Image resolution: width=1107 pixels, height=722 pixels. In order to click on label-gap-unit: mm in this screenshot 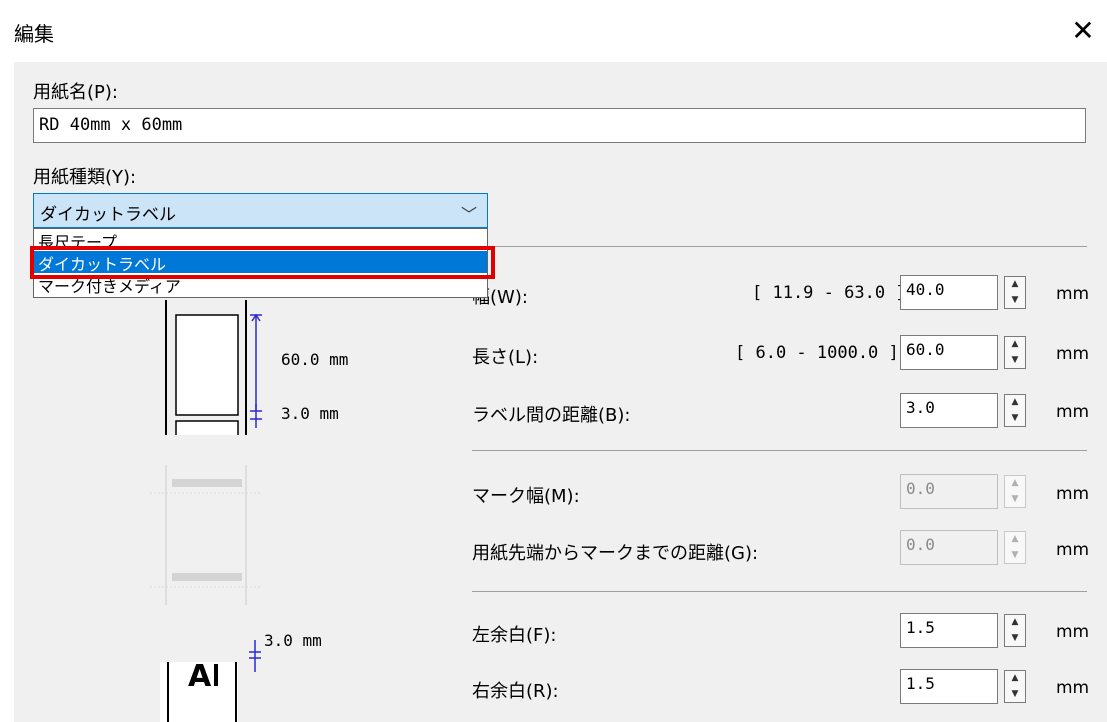, I will do `click(1073, 412)`.